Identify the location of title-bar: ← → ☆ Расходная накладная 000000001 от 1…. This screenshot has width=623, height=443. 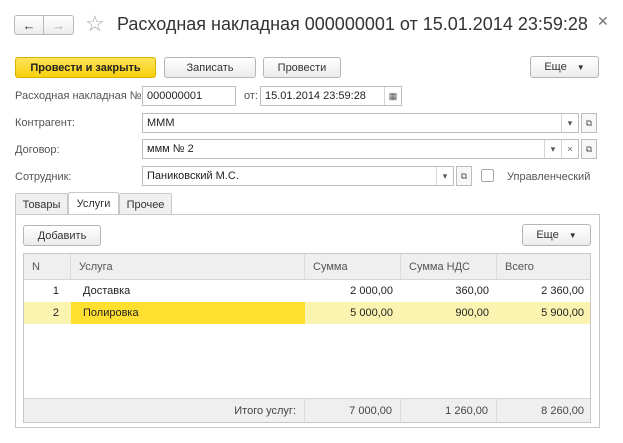
(311, 26).